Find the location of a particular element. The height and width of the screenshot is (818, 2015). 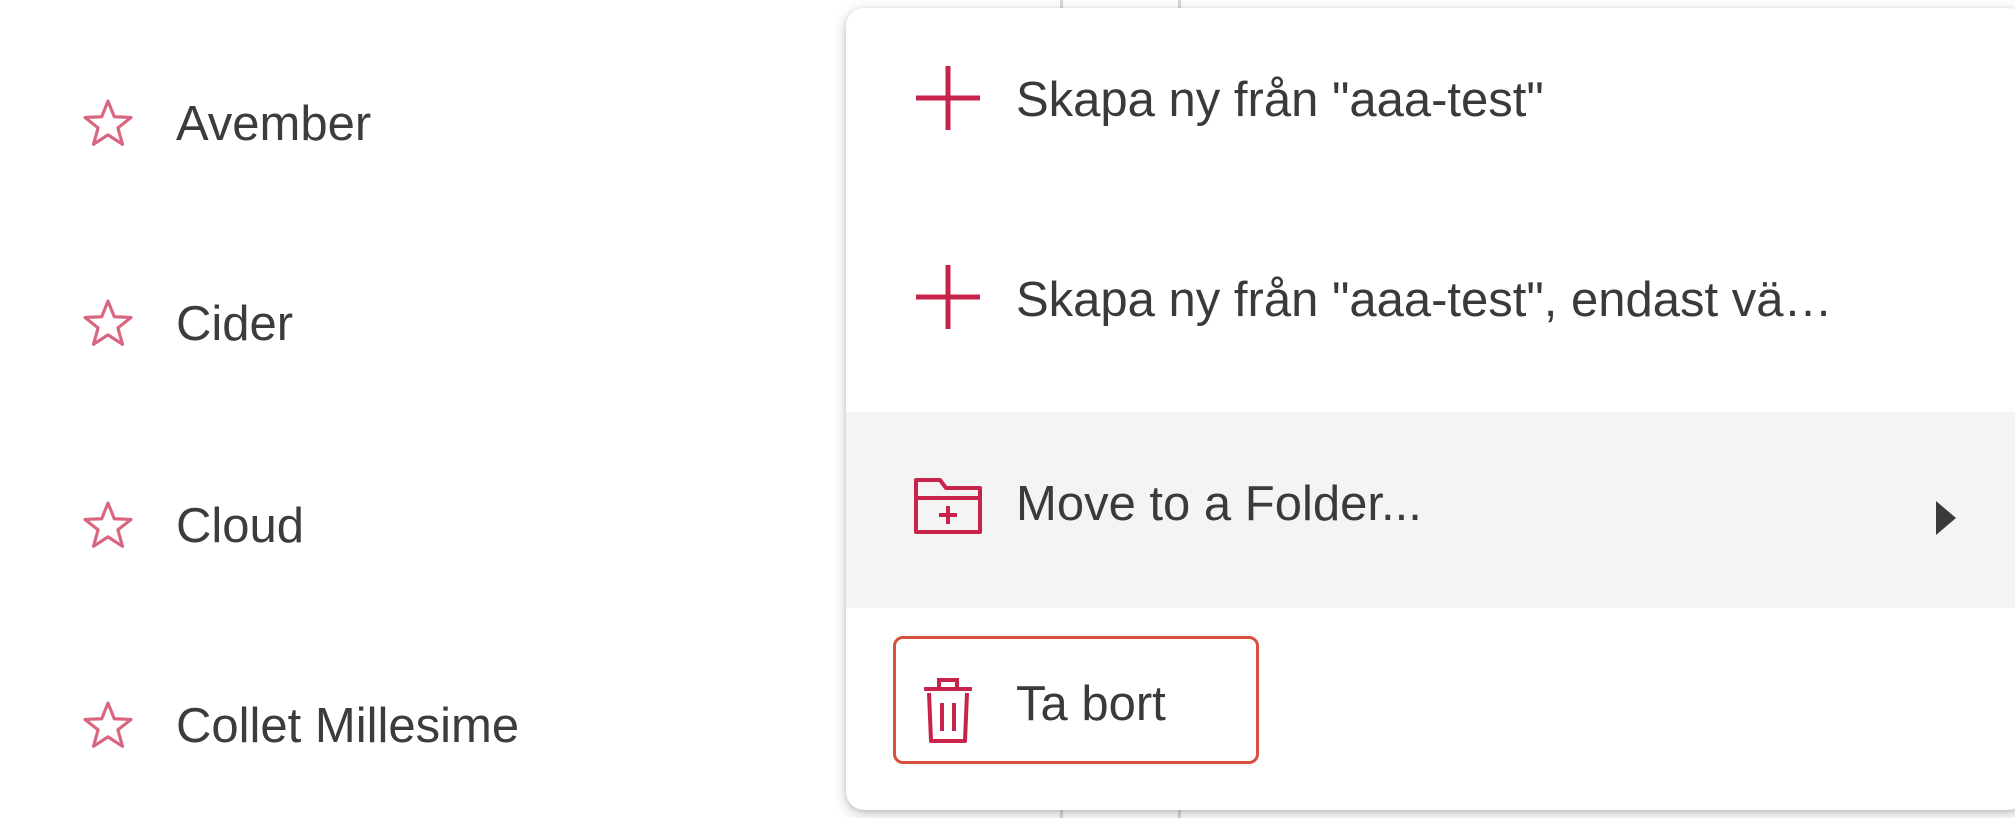

list-item-collet-millesime: Collet Millesime is located at coordinates (410, 726).